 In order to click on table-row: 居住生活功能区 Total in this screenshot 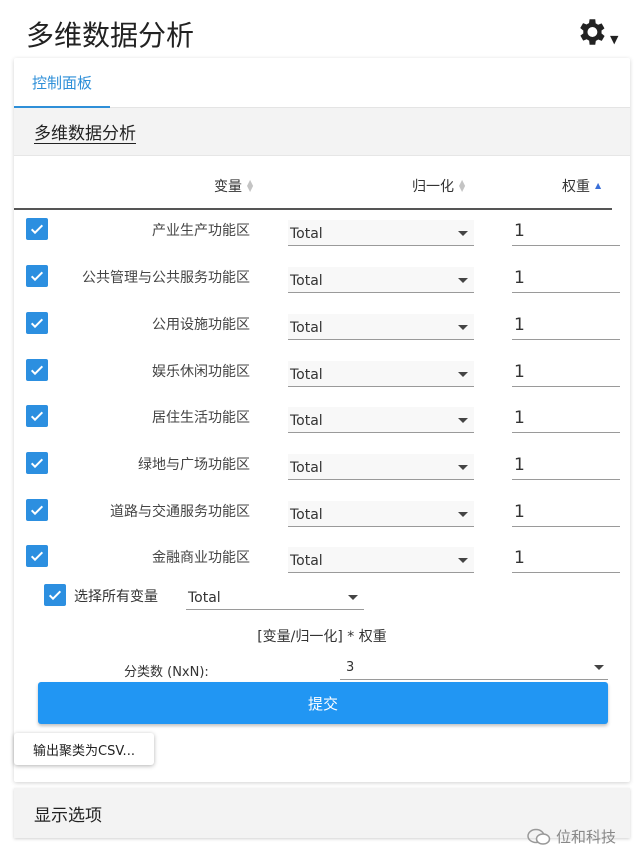, I will do `click(319, 418)`.